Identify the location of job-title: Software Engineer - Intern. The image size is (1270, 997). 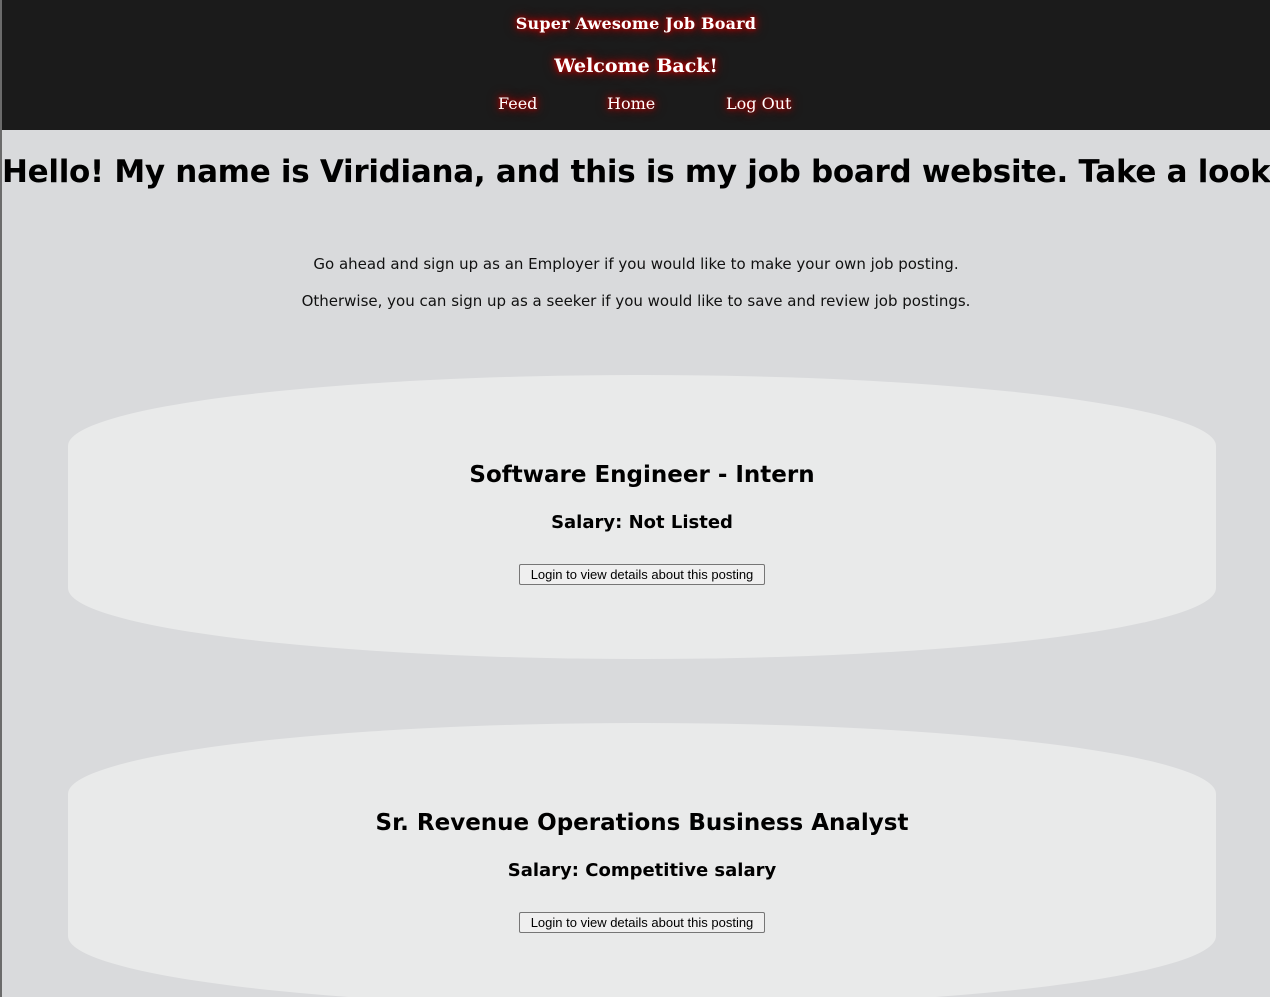
(642, 475).